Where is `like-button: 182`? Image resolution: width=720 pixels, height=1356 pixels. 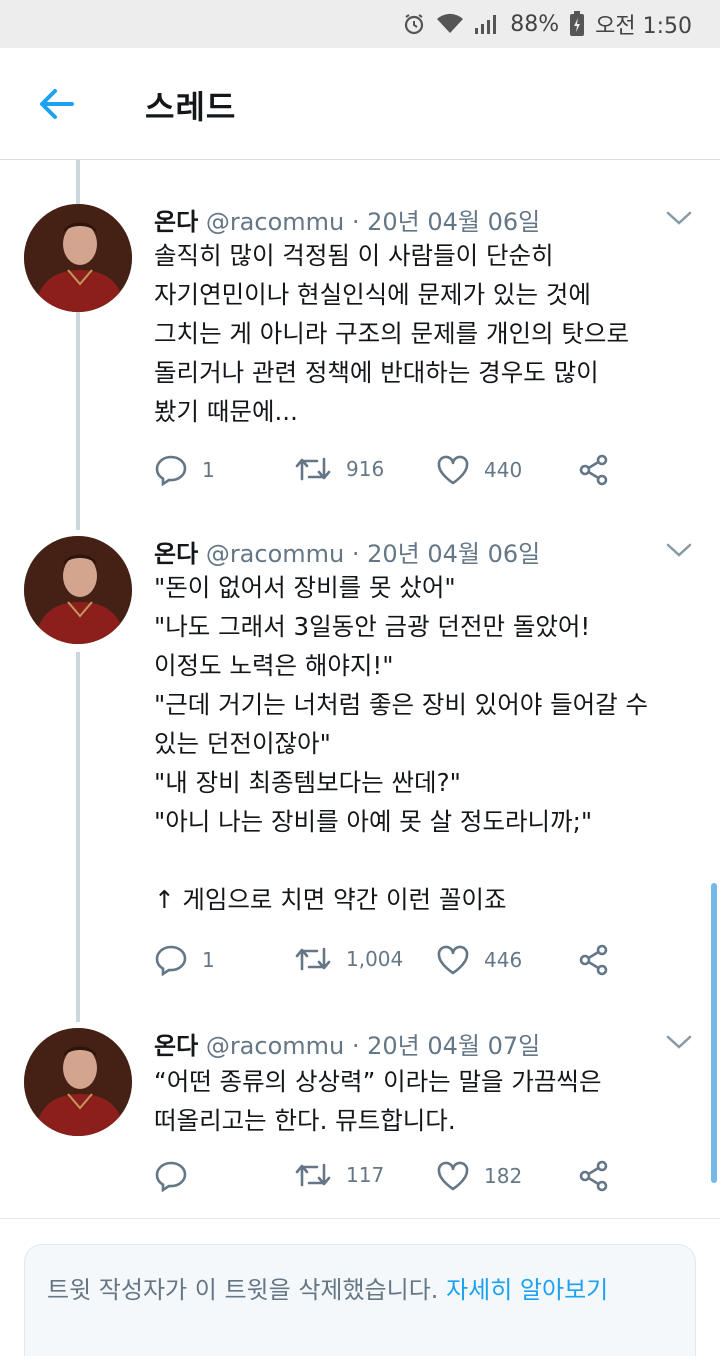 like-button: 182 is located at coordinates (479, 1176).